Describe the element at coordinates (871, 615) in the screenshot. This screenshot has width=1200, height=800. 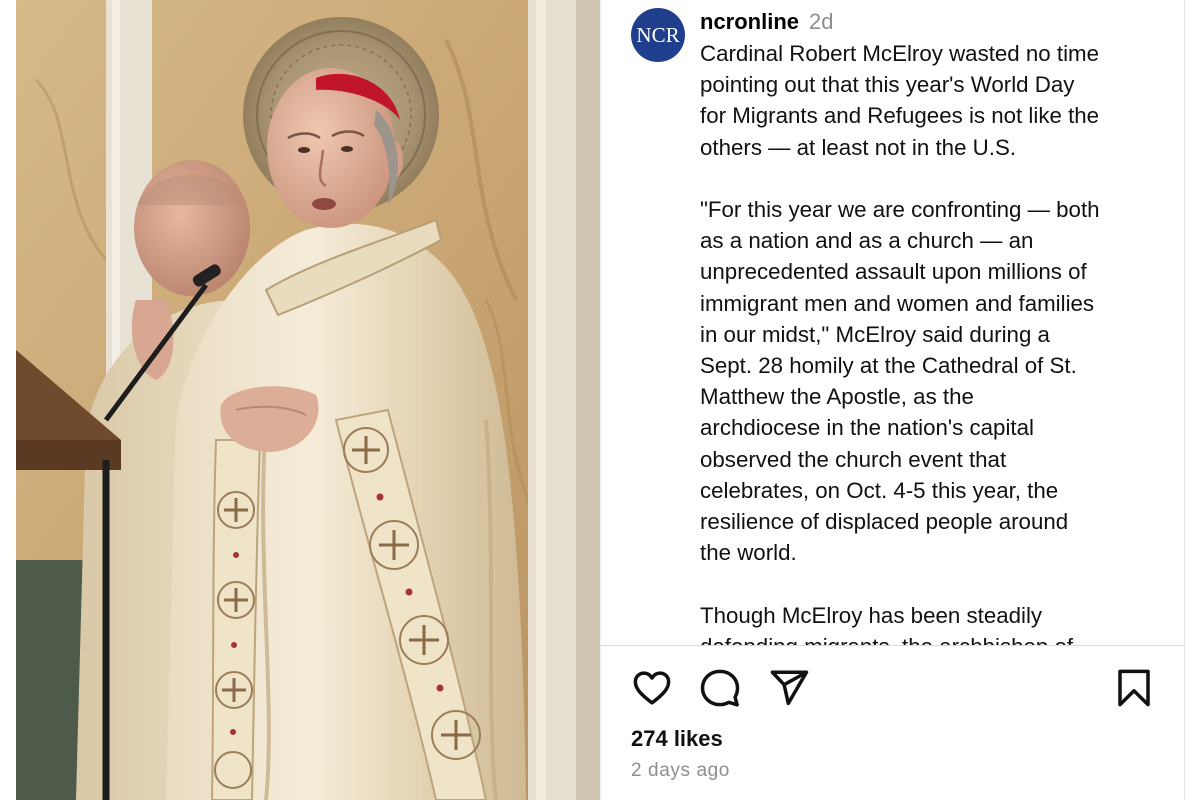
I see `caption-line: Though McElroy has been steadily` at that location.